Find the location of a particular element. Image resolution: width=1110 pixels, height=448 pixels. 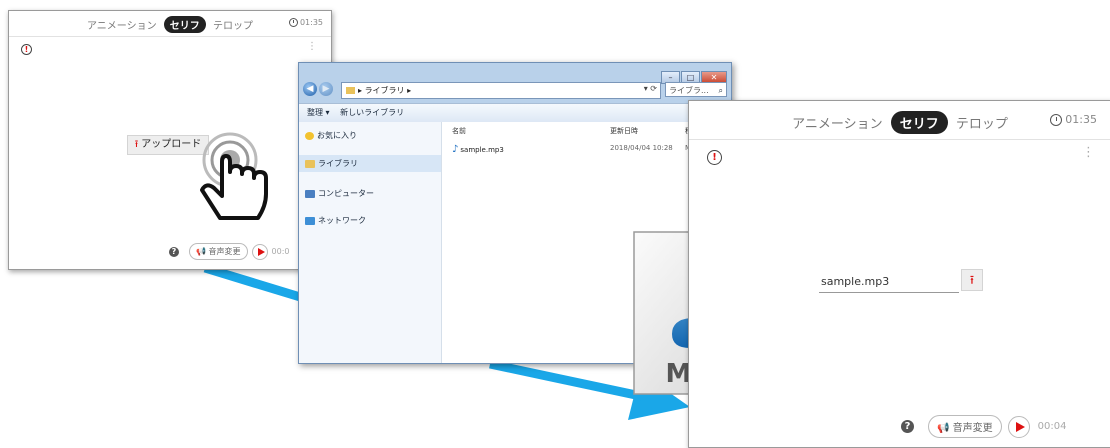

play-time: 00:04 is located at coordinates (1052, 426).